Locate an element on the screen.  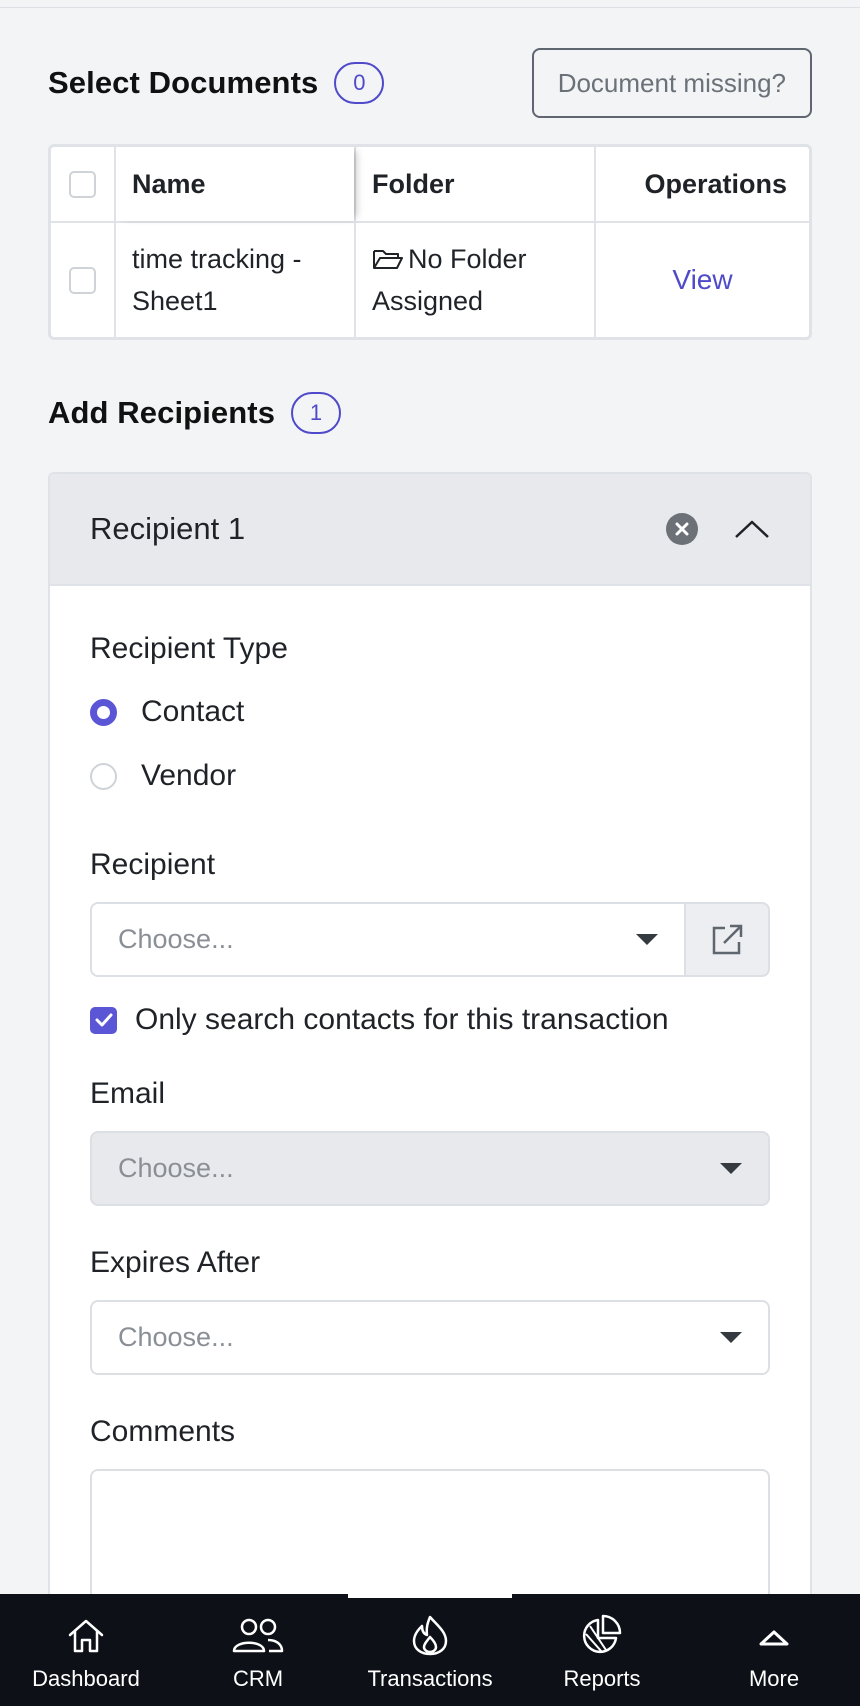
view-document-link: View is located at coordinates (702, 280).